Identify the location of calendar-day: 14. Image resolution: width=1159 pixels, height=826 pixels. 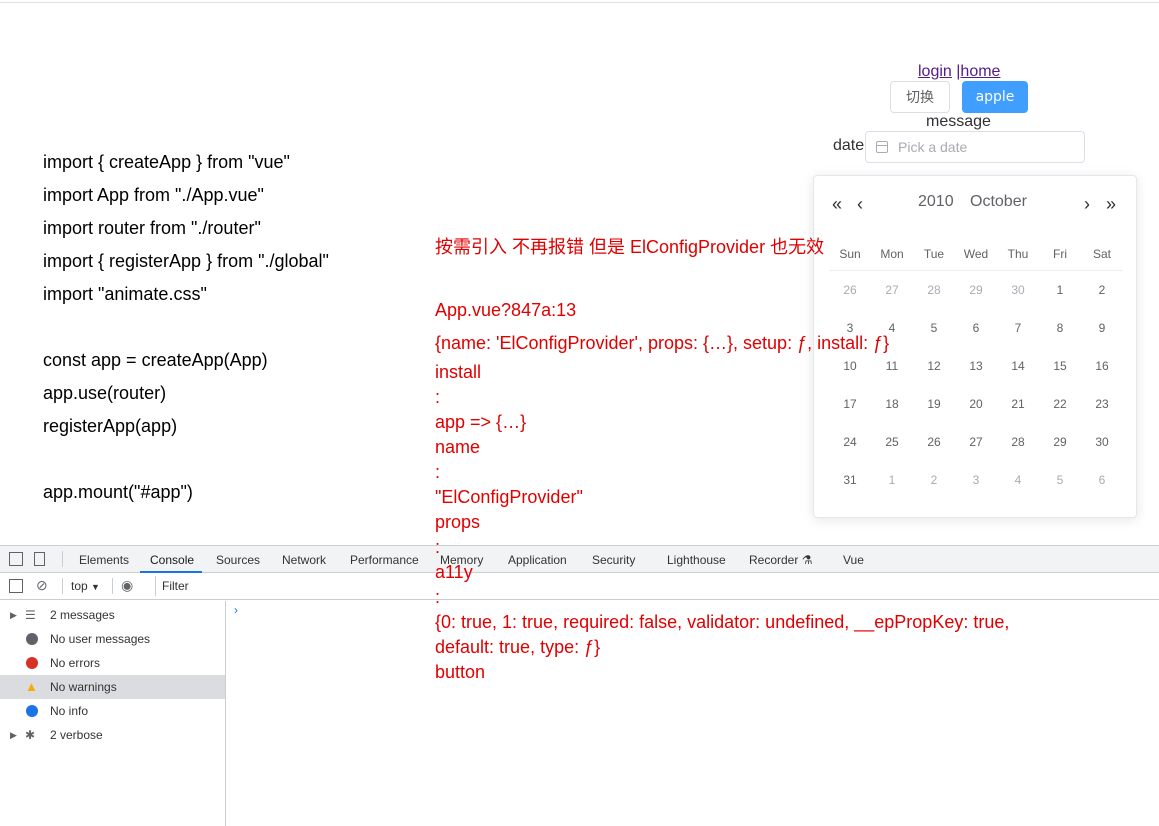
(1018, 366).